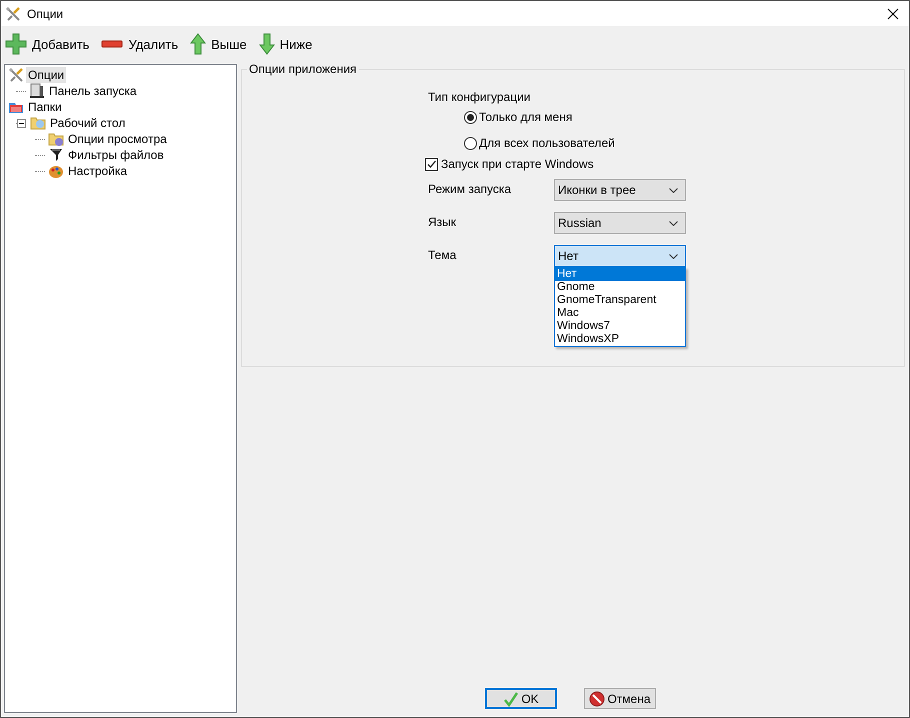  I want to click on dropdown-field: Иконки в трее, so click(620, 190).